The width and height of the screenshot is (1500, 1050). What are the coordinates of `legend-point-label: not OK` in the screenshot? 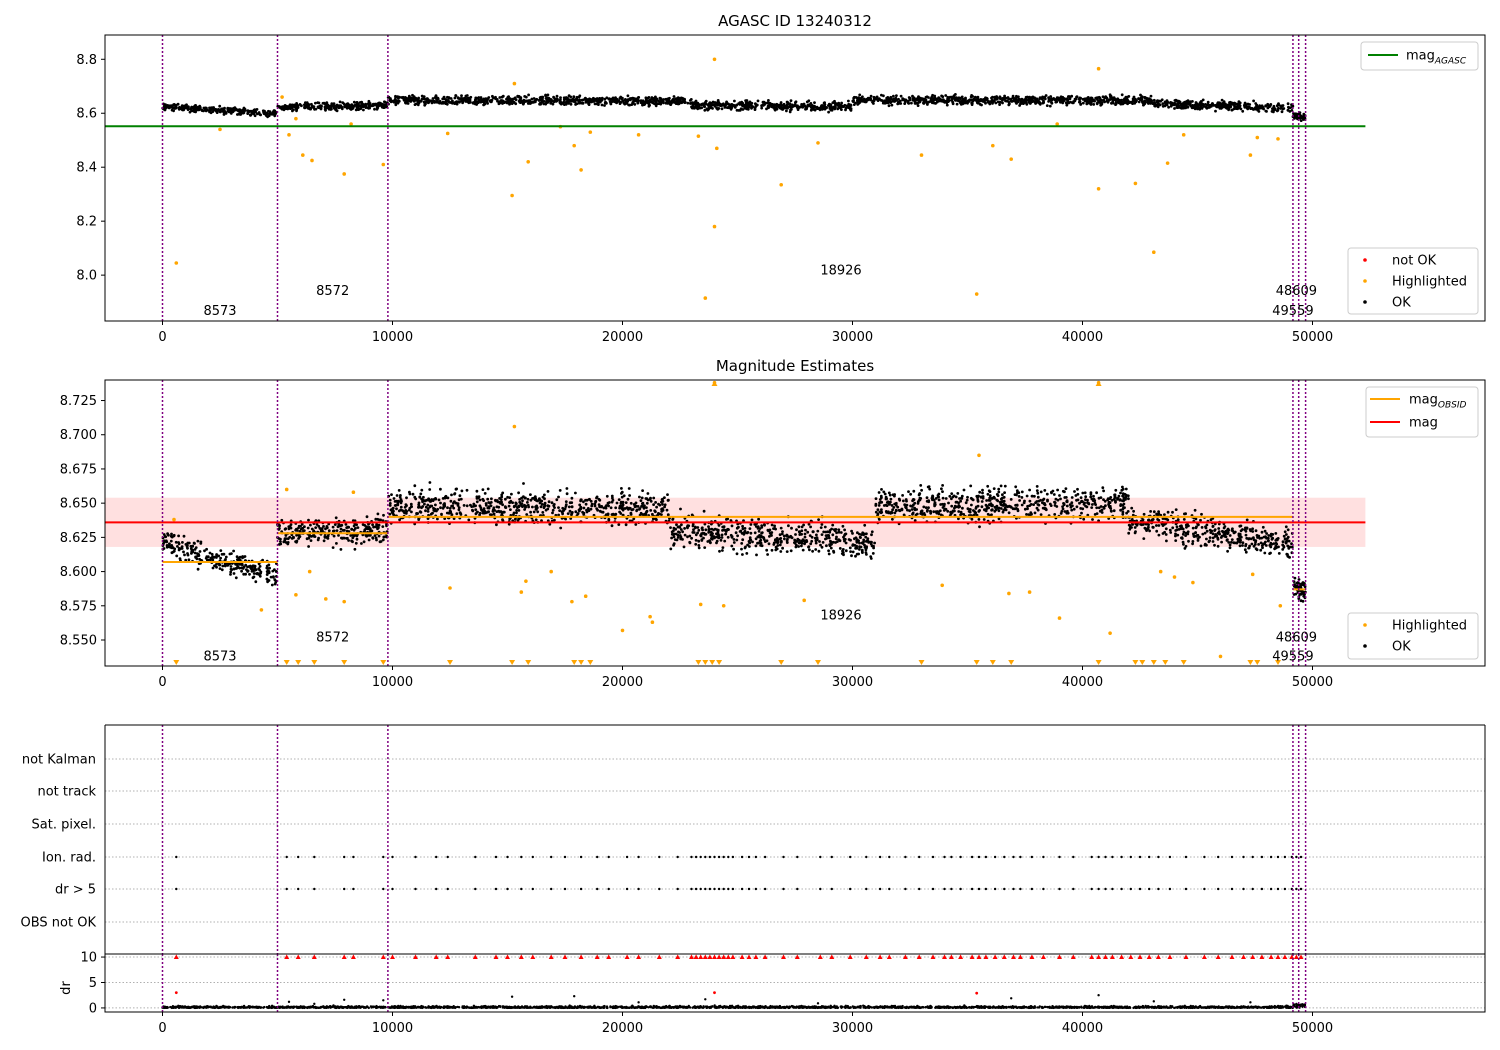 It's located at (1414, 261).